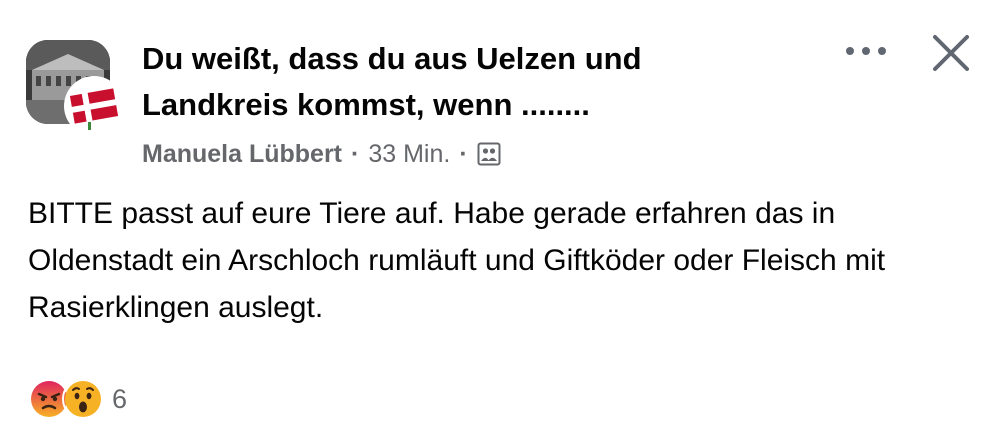 This screenshot has width=1000, height=432. What do you see at coordinates (120, 398) in the screenshot?
I see `reaction-count: 6` at bounding box center [120, 398].